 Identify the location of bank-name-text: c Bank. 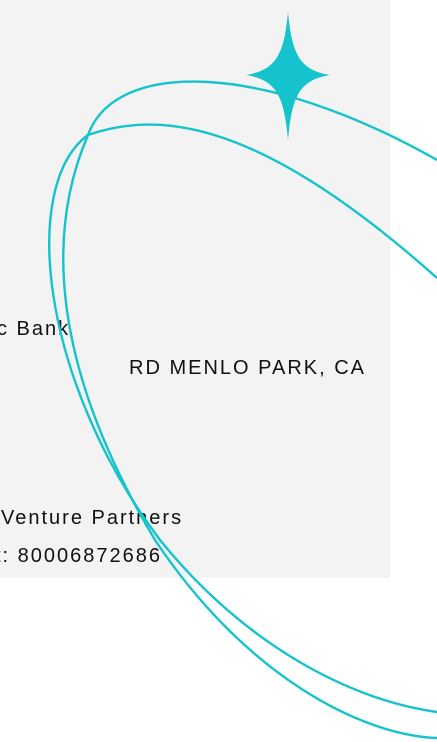
(35, 329).